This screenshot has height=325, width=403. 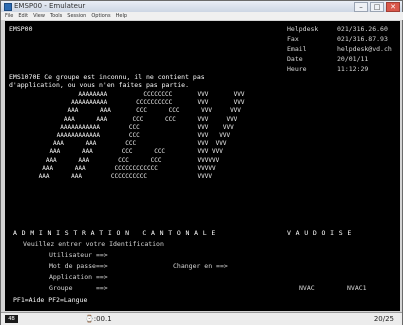 I want to click on group-field, so click(x=157, y=287).